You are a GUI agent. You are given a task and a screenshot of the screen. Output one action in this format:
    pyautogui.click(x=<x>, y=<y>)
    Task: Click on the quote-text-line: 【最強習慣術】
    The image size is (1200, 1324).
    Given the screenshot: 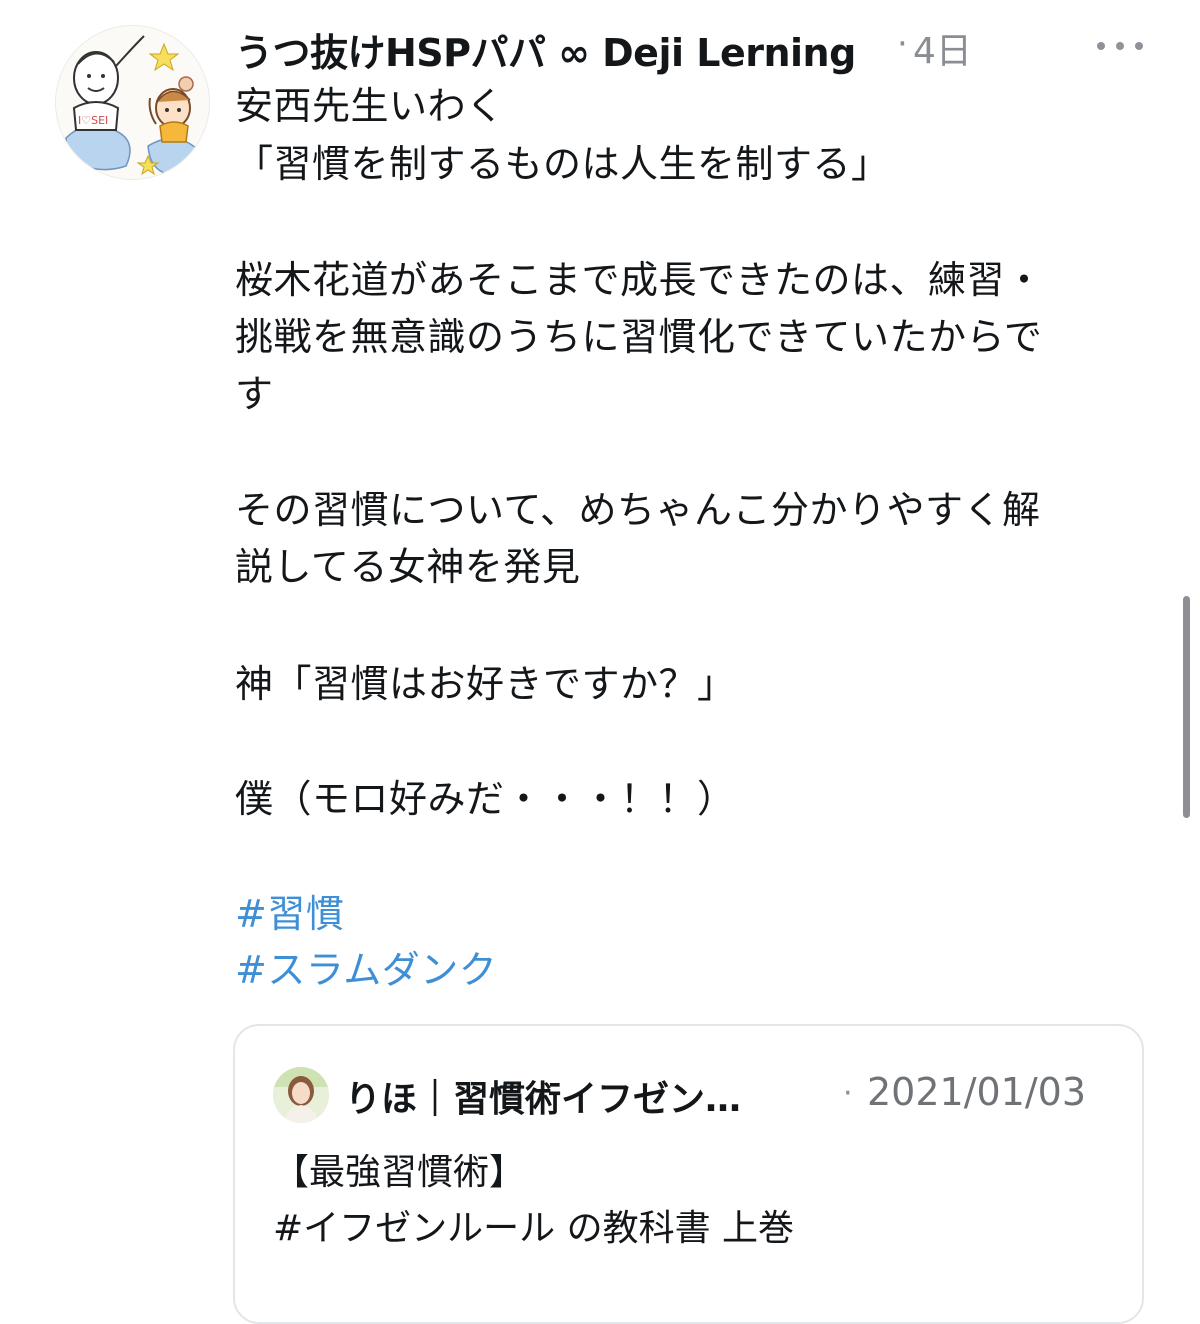 What is the action you would take?
    pyautogui.click(x=399, y=1172)
    